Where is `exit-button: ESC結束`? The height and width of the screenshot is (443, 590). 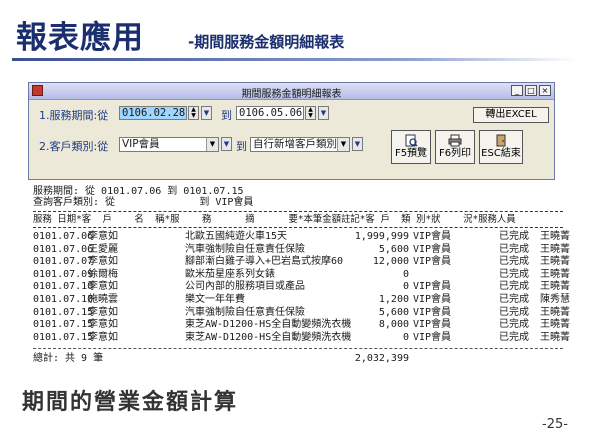 exit-button: ESC結束 is located at coordinates (501, 147).